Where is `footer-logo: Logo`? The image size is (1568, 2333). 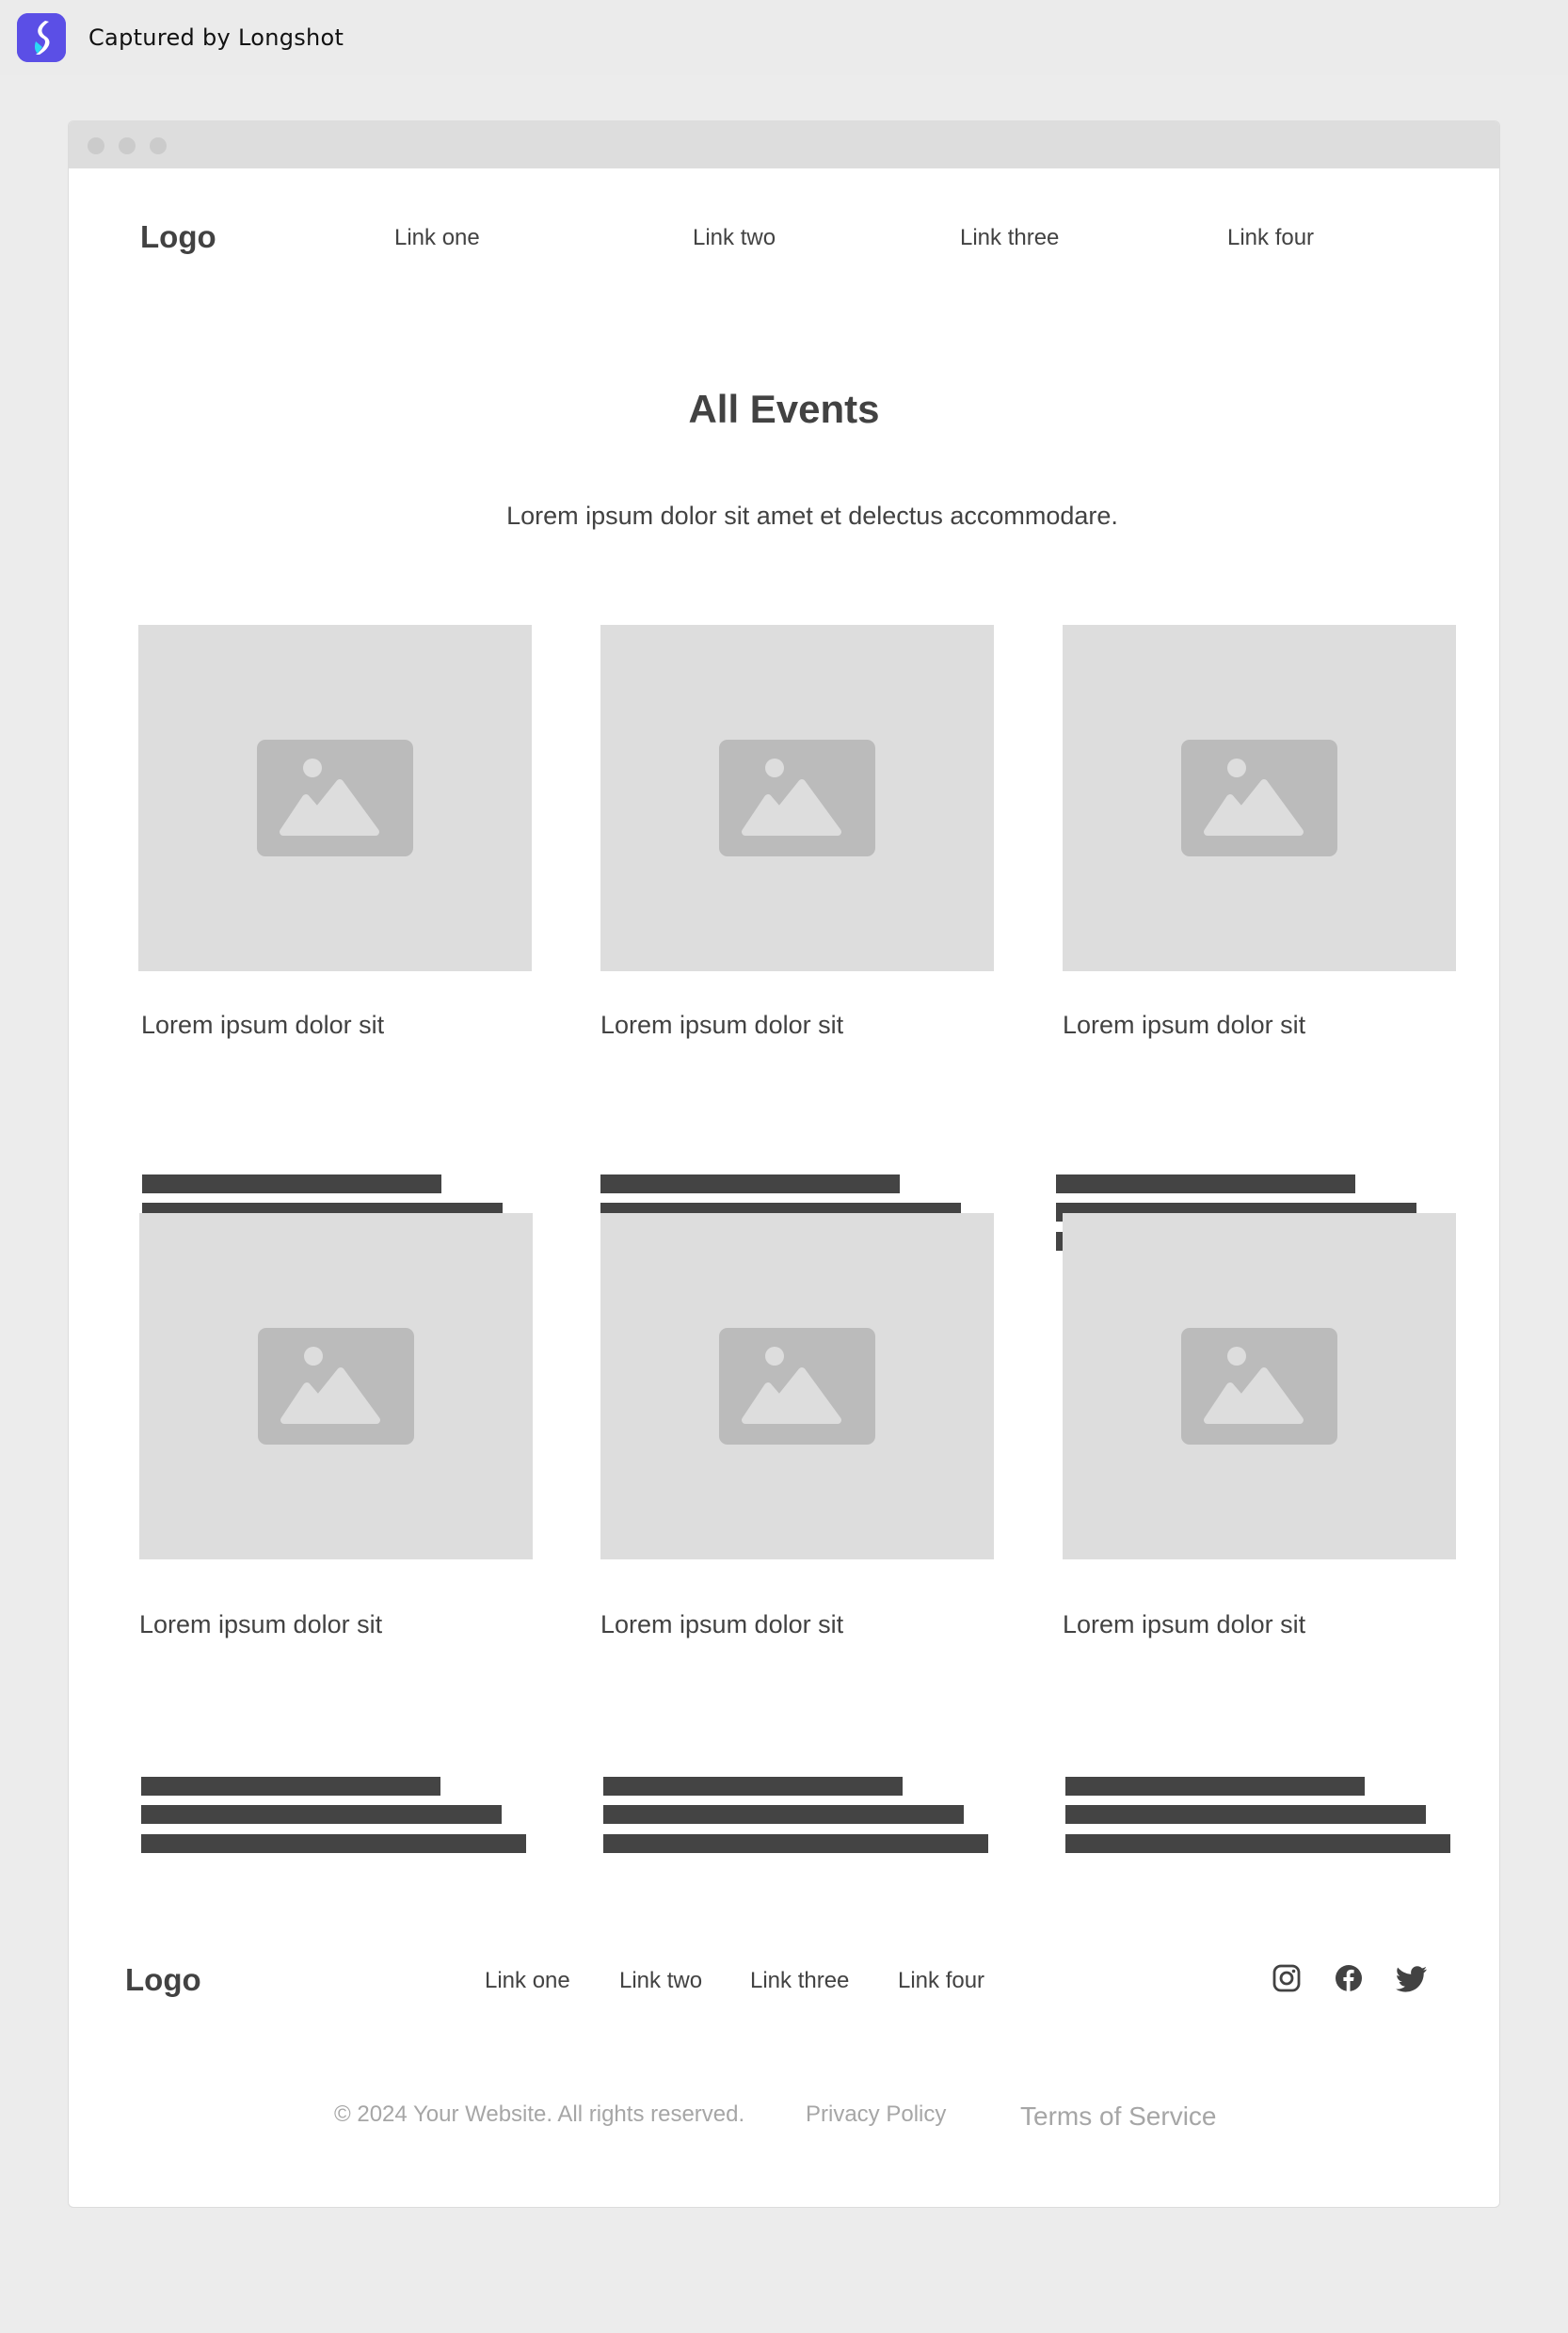 footer-logo: Logo is located at coordinates (163, 1980).